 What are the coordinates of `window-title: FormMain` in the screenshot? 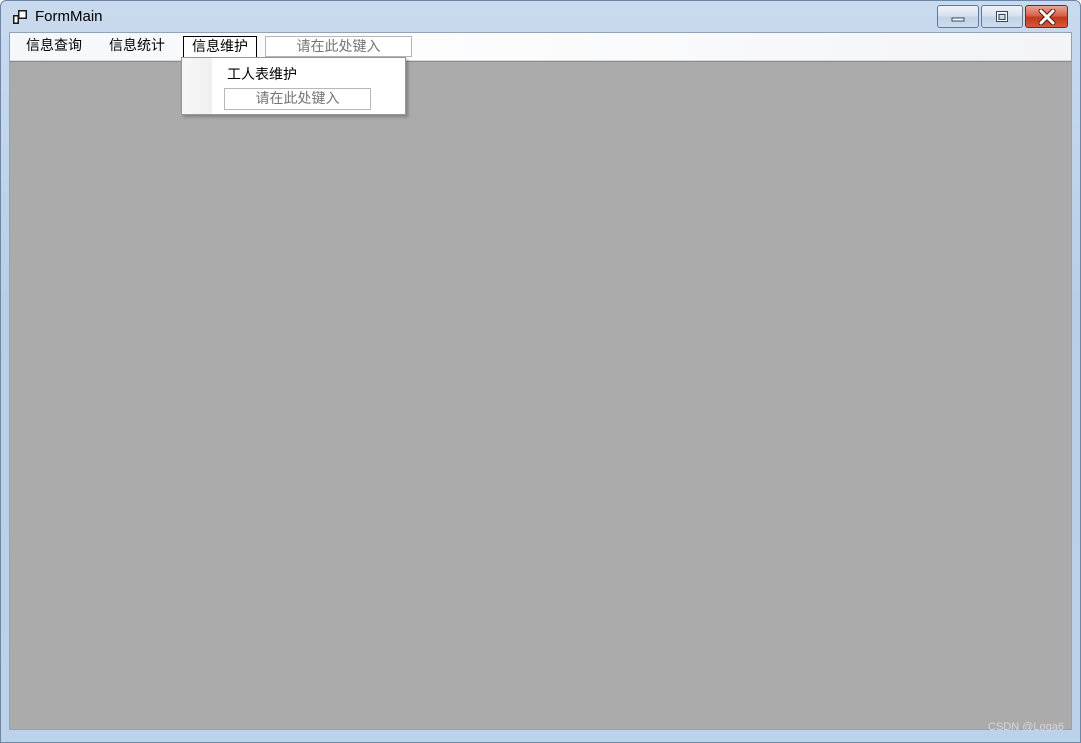 It's located at (69, 16).